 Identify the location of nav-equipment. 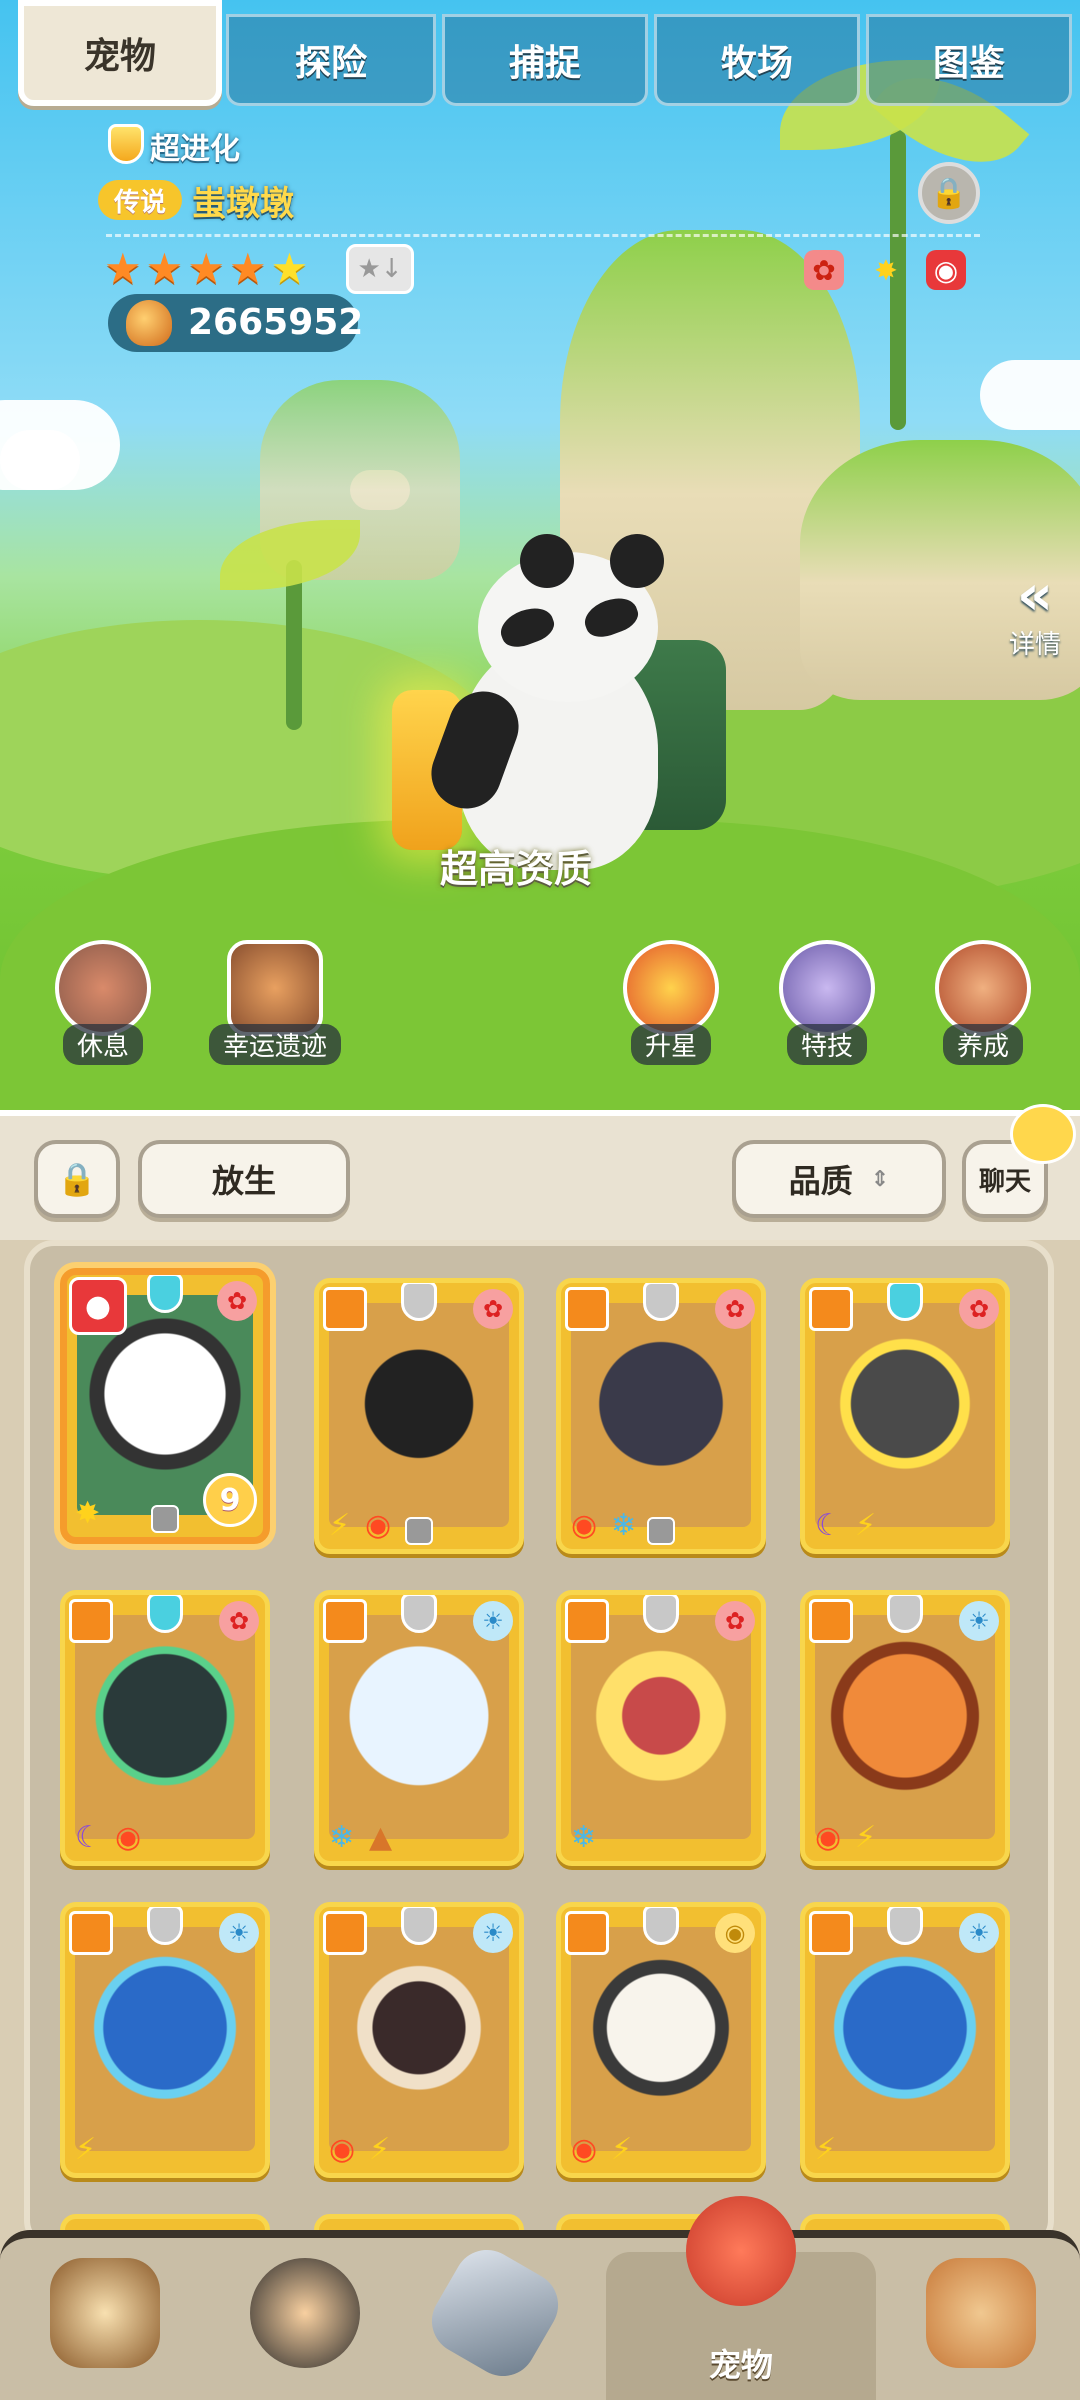
(495, 2313).